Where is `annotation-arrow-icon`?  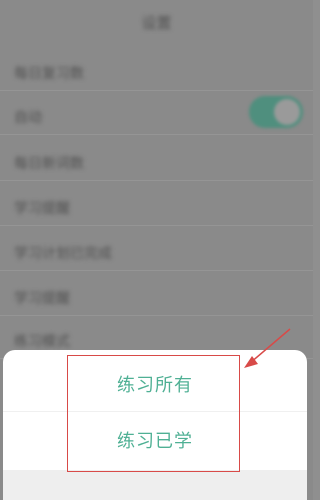
annotation-arrow-icon is located at coordinates (267, 348).